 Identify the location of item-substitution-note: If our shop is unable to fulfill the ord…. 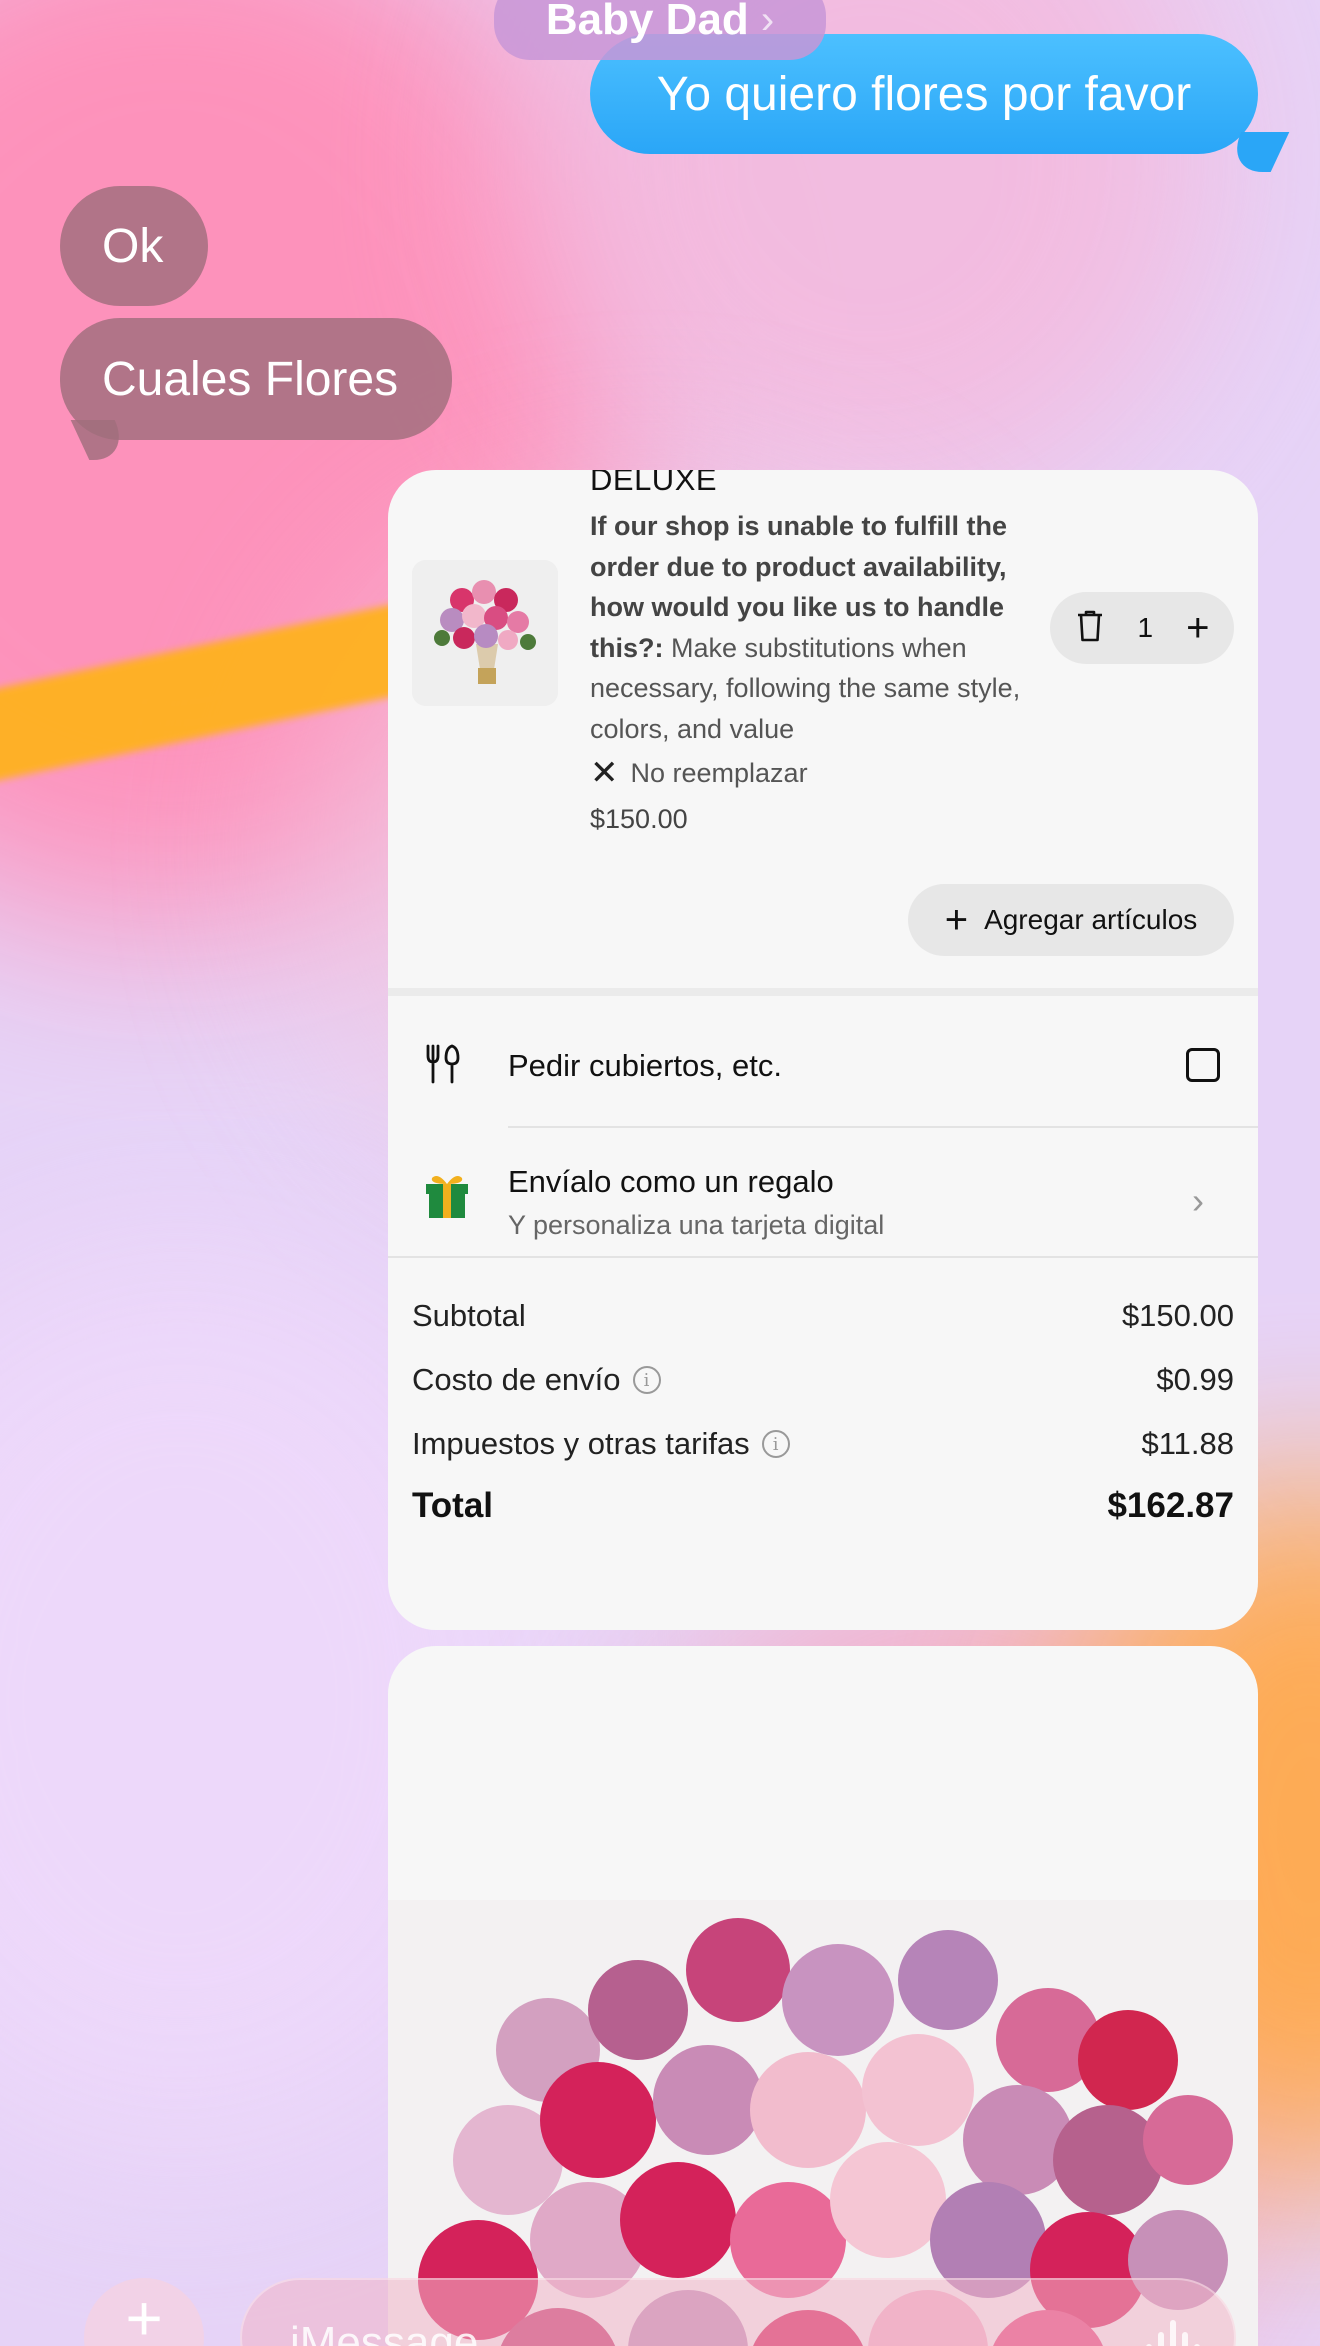
(815, 627).